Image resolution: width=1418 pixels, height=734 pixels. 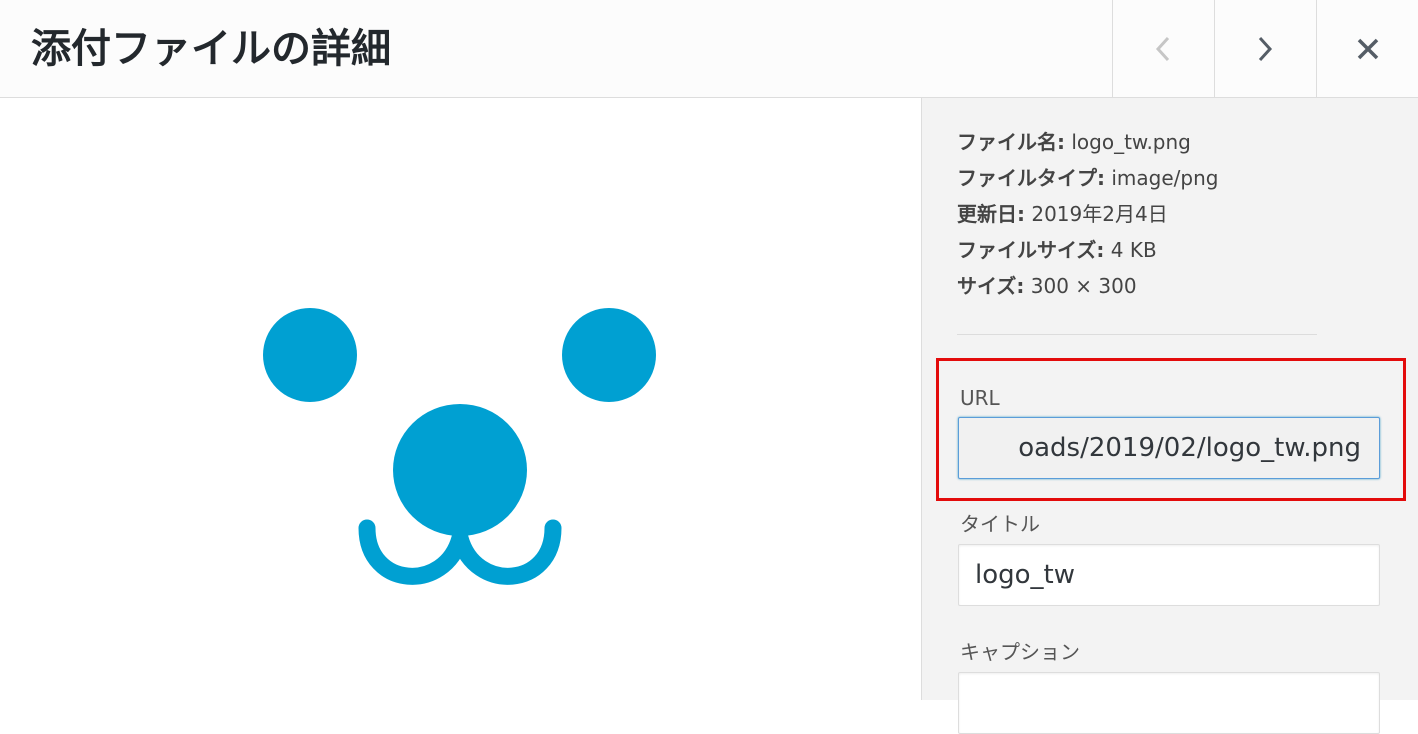 I want to click on chevron-left-icon, so click(x=1163, y=49).